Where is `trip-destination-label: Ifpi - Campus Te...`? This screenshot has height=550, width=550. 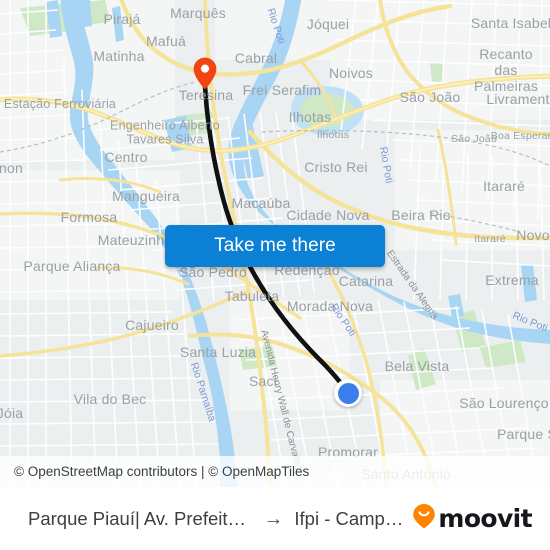 trip-destination-label: Ifpi - Campus Te... is located at coordinates (353, 519).